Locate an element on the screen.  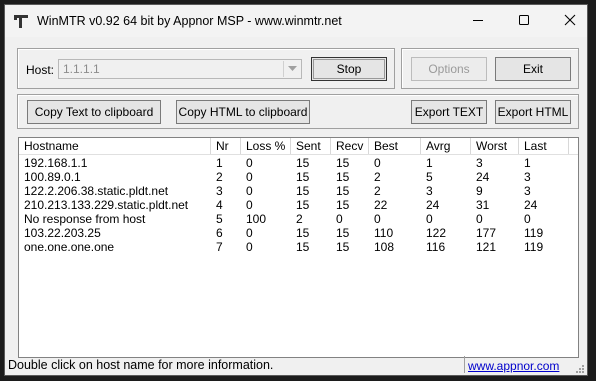
cell-loss: 100 is located at coordinates (256, 219).